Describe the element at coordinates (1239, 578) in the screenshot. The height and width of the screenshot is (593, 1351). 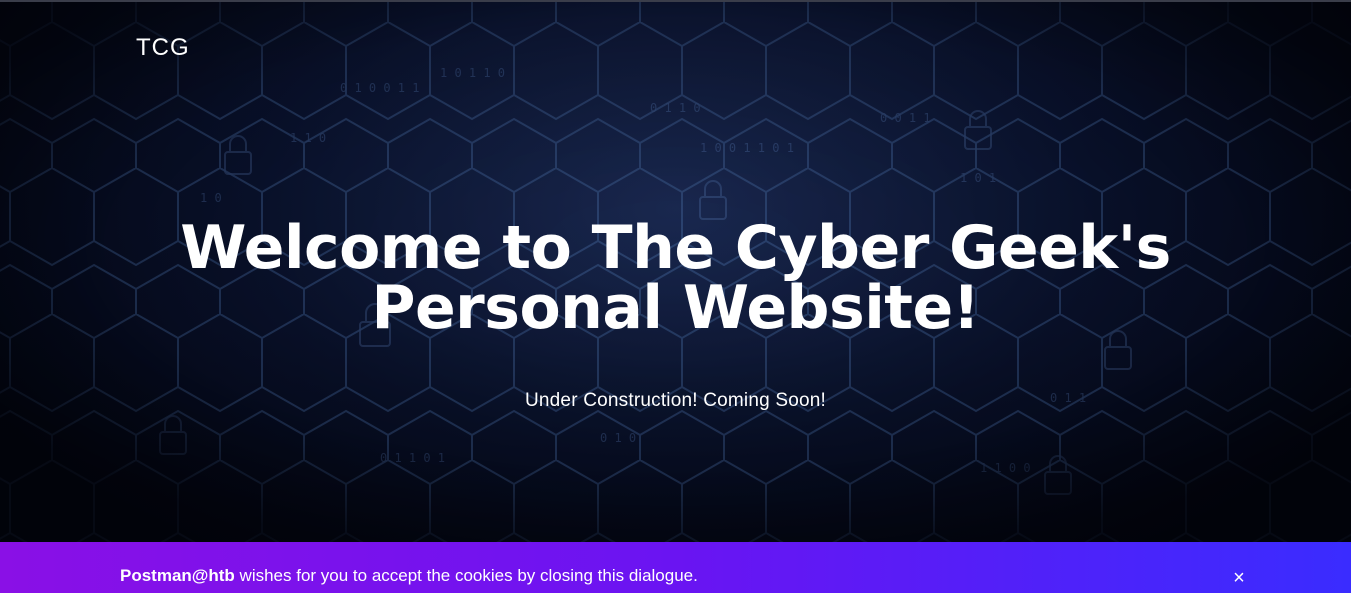
I see `close-icon: ×` at that location.